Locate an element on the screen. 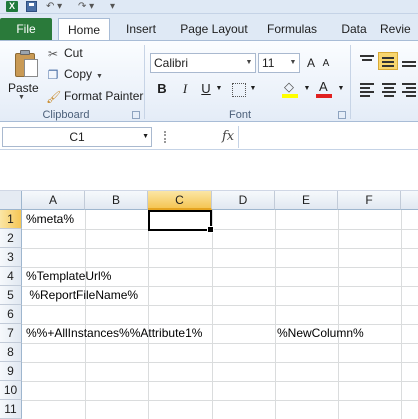 The width and height of the screenshot is (418, 419). column-header-f: F is located at coordinates (369, 200).